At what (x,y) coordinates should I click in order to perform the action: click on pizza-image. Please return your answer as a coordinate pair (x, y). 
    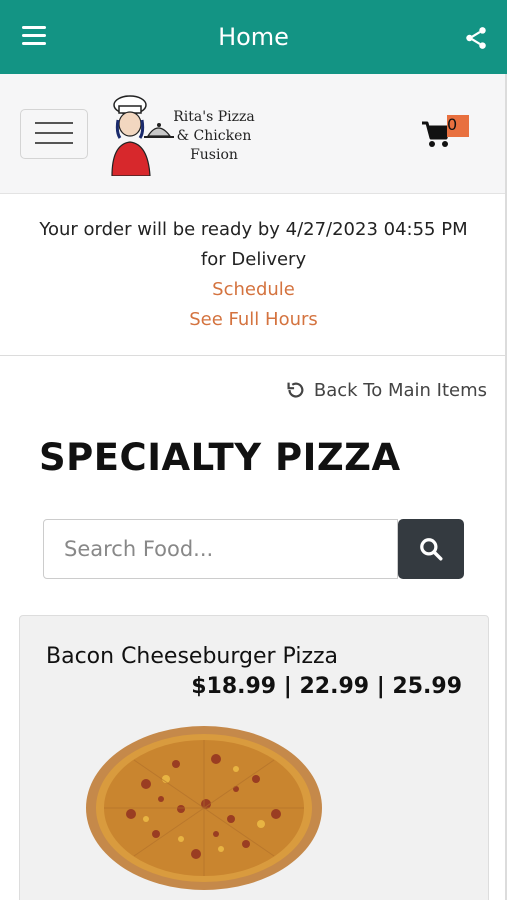
    Looking at the image, I should click on (204, 808).